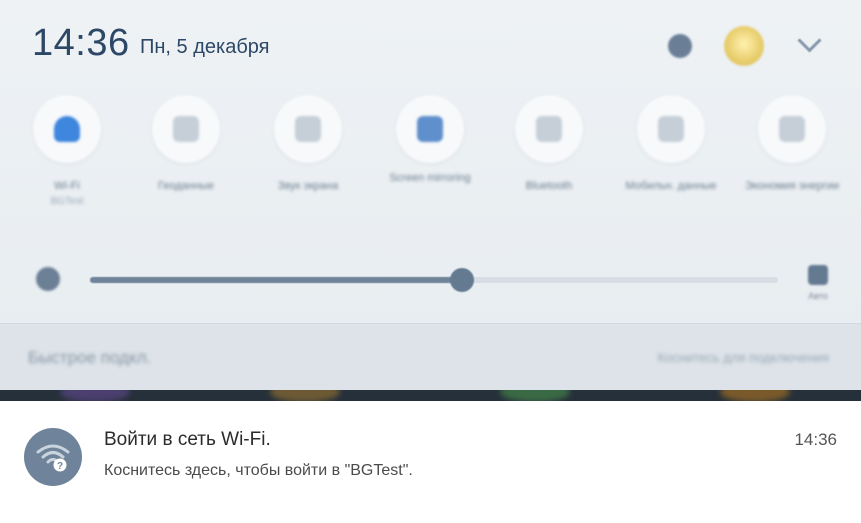 Image resolution: width=861 pixels, height=523 pixels. Describe the element at coordinates (81, 43) in the screenshot. I see `clock: 14:36` at that location.